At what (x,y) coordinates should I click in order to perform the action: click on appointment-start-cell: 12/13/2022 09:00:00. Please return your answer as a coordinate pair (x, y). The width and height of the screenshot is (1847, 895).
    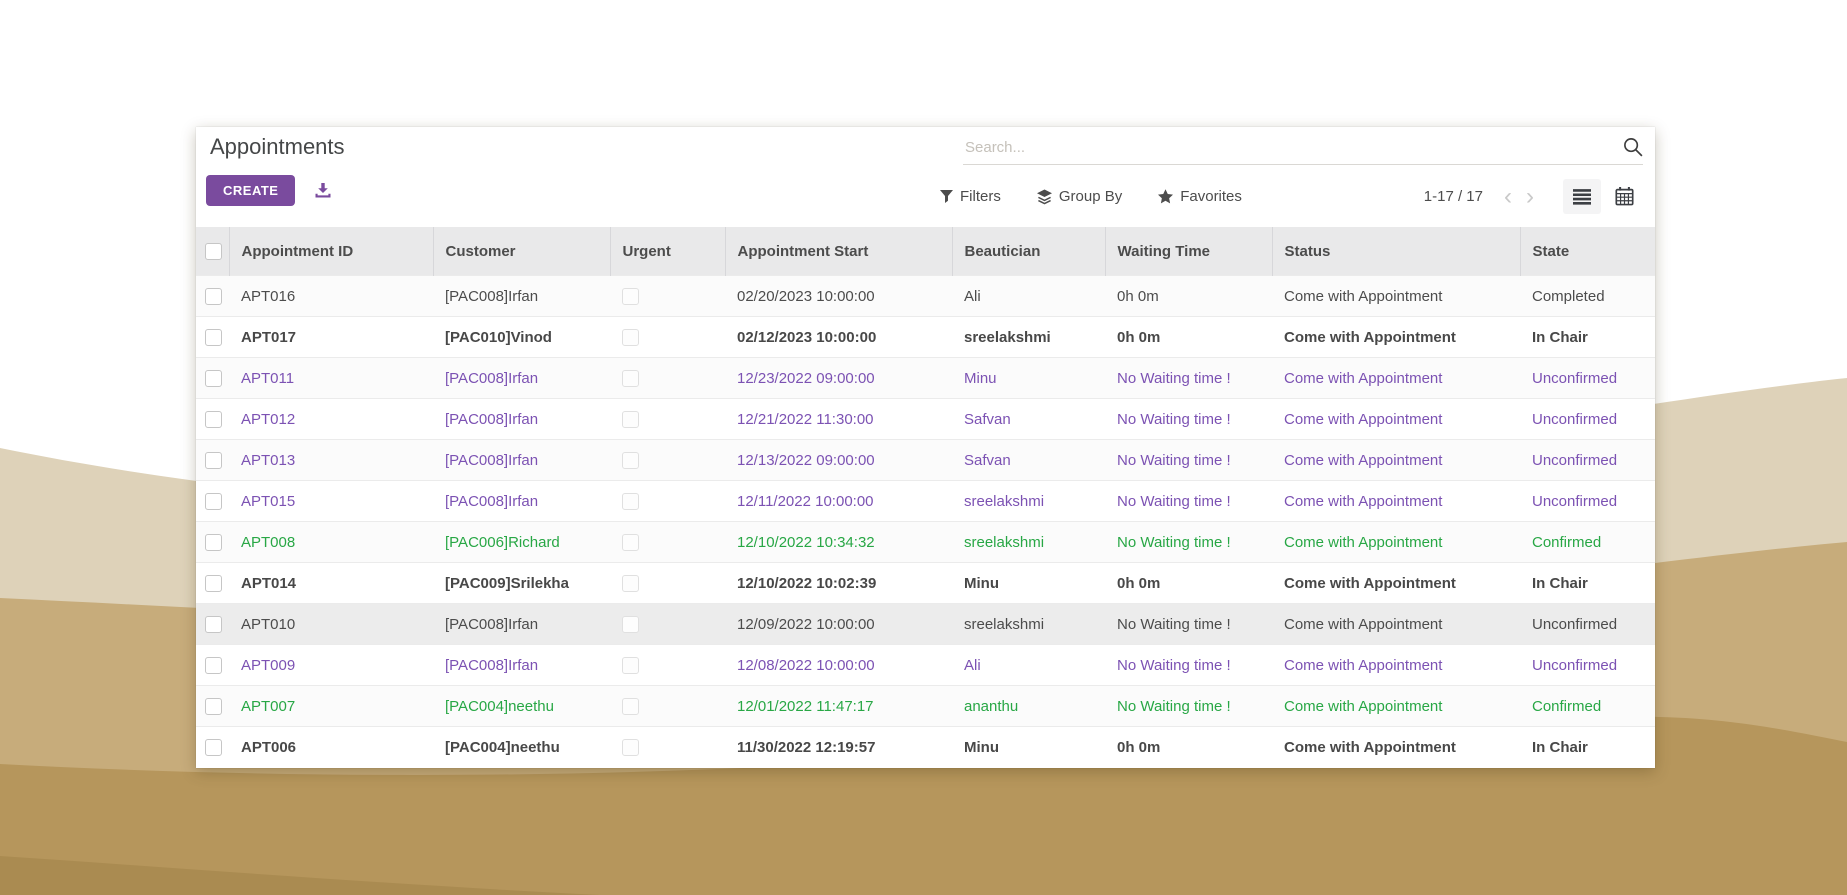
    Looking at the image, I should click on (838, 460).